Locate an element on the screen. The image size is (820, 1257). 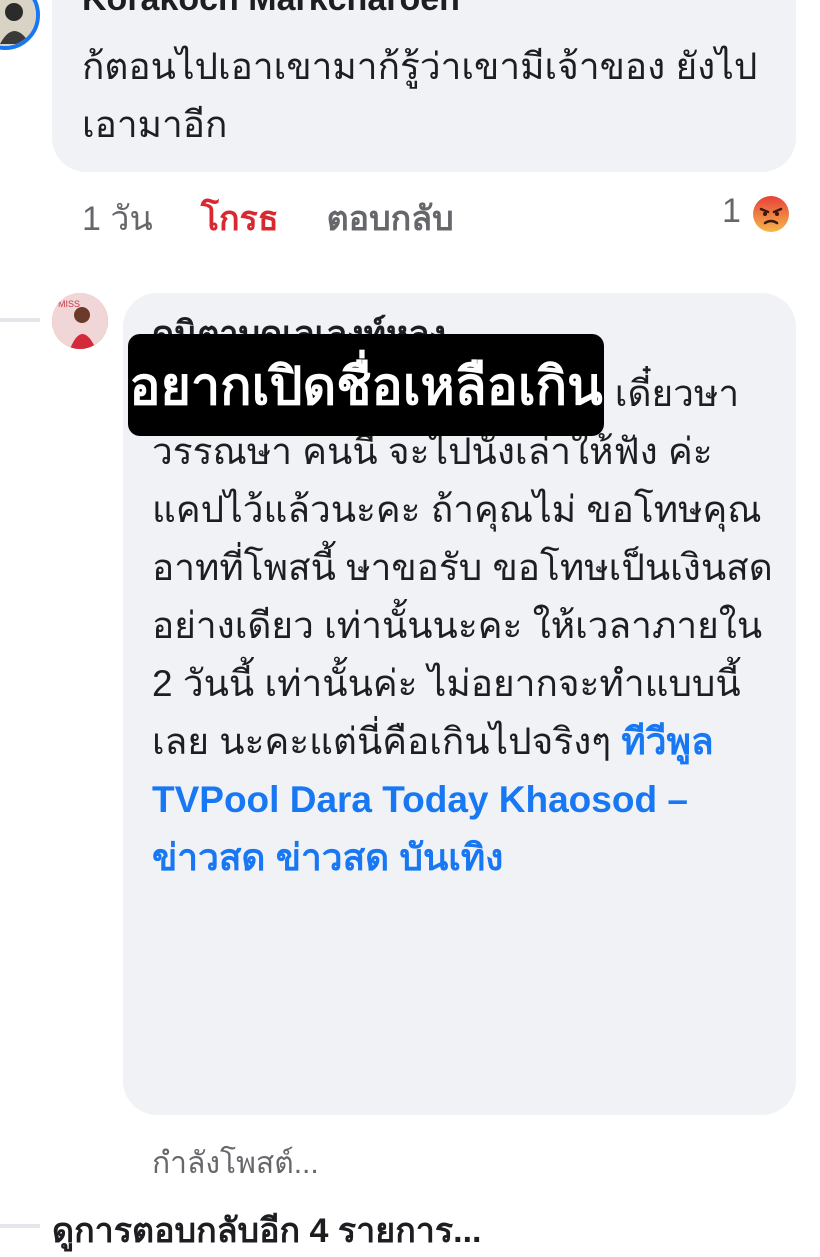
overlay-caption: อยากเปิดชื่อเหลือเกิน is located at coordinates (366, 385).